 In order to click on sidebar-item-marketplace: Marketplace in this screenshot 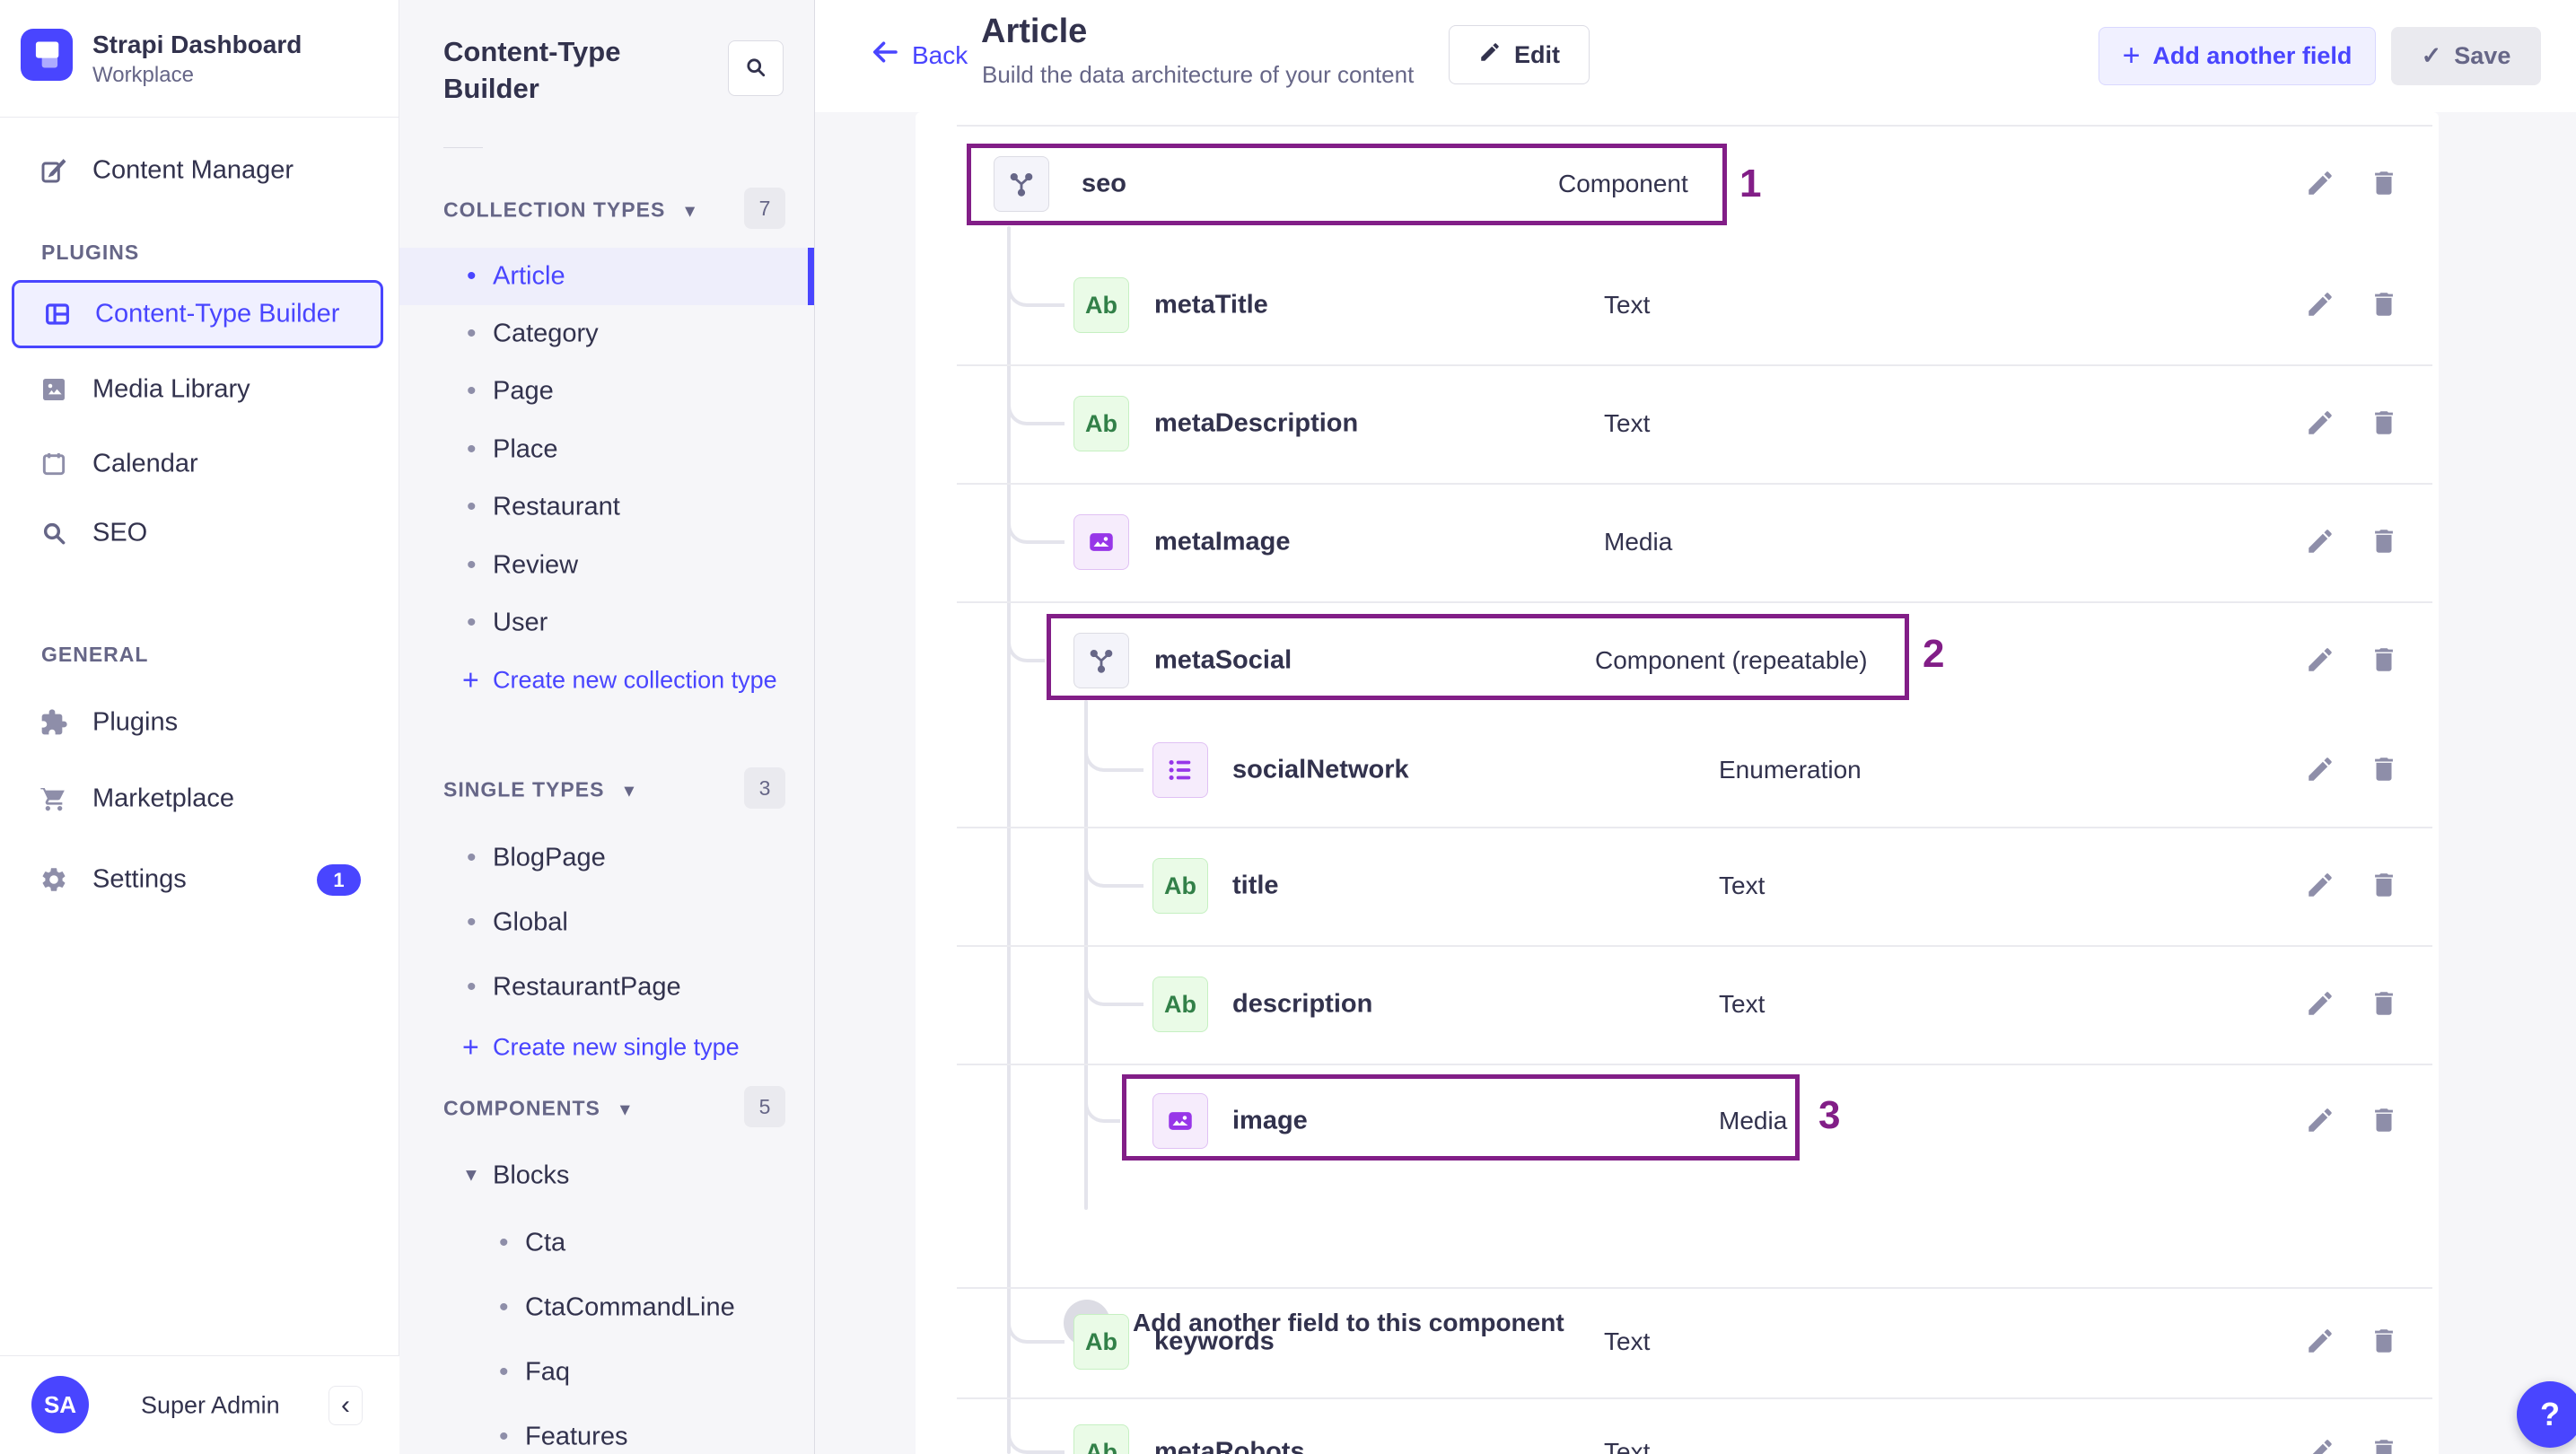, I will do `click(199, 799)`.